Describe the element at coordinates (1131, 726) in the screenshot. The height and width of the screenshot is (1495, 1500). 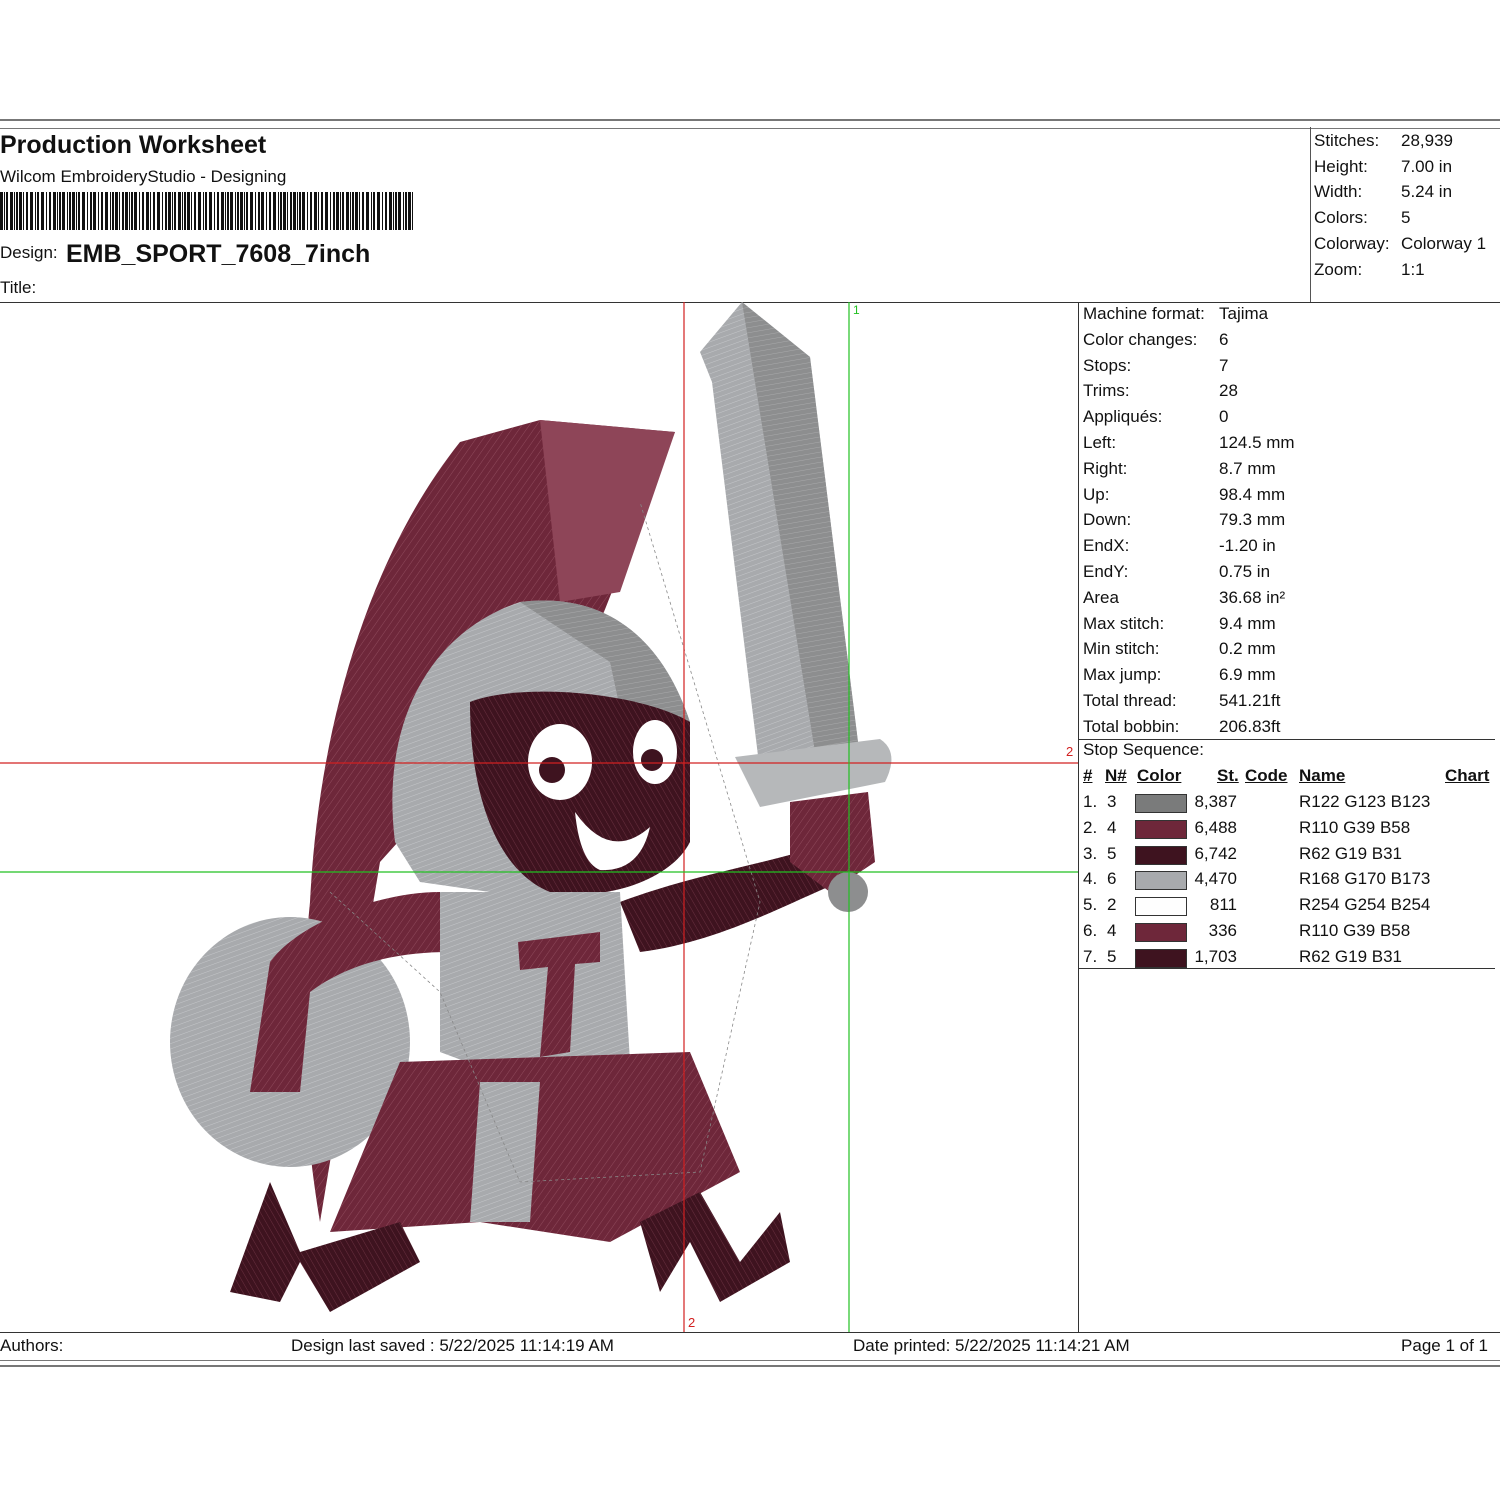
I see `machine-info-label: Total bobbin:` at that location.